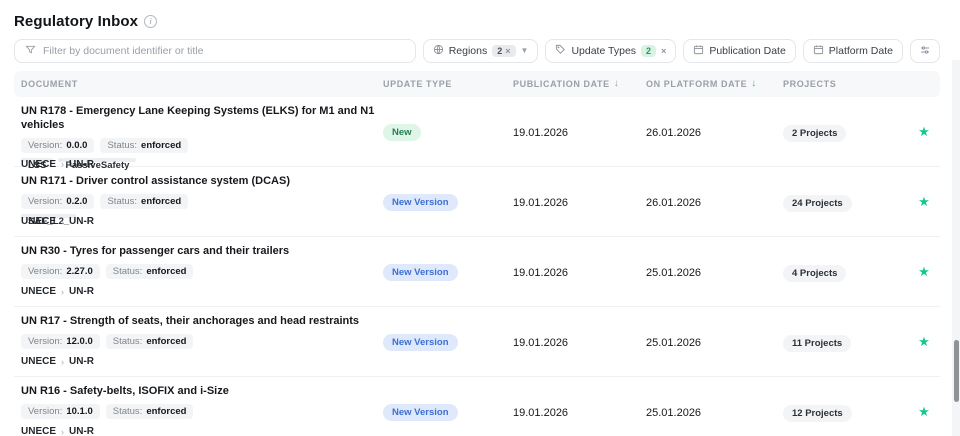  Describe the element at coordinates (604, 51) in the screenshot. I see `update-types-filter-label: Update Types` at that location.